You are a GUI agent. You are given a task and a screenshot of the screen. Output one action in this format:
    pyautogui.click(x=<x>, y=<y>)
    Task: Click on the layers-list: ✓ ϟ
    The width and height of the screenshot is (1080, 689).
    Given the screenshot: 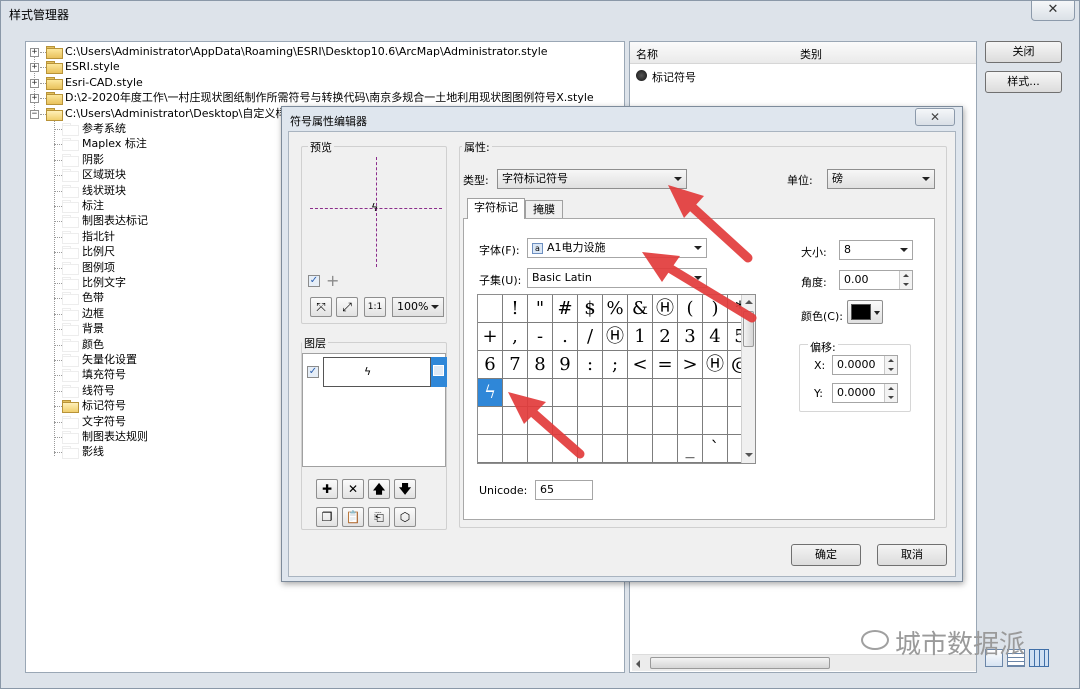 What is the action you would take?
    pyautogui.click(x=374, y=410)
    